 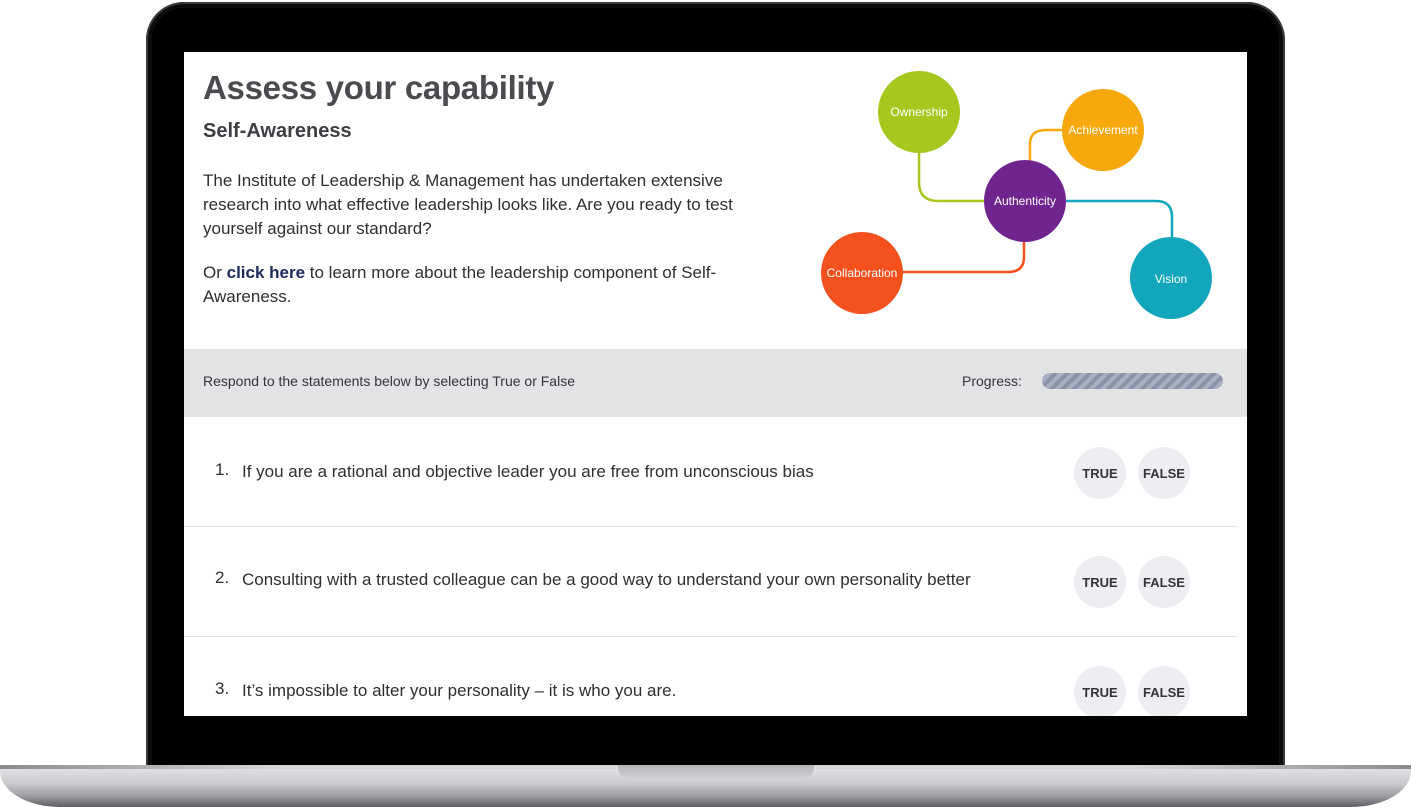 I want to click on question-number: 3., so click(x=222, y=688).